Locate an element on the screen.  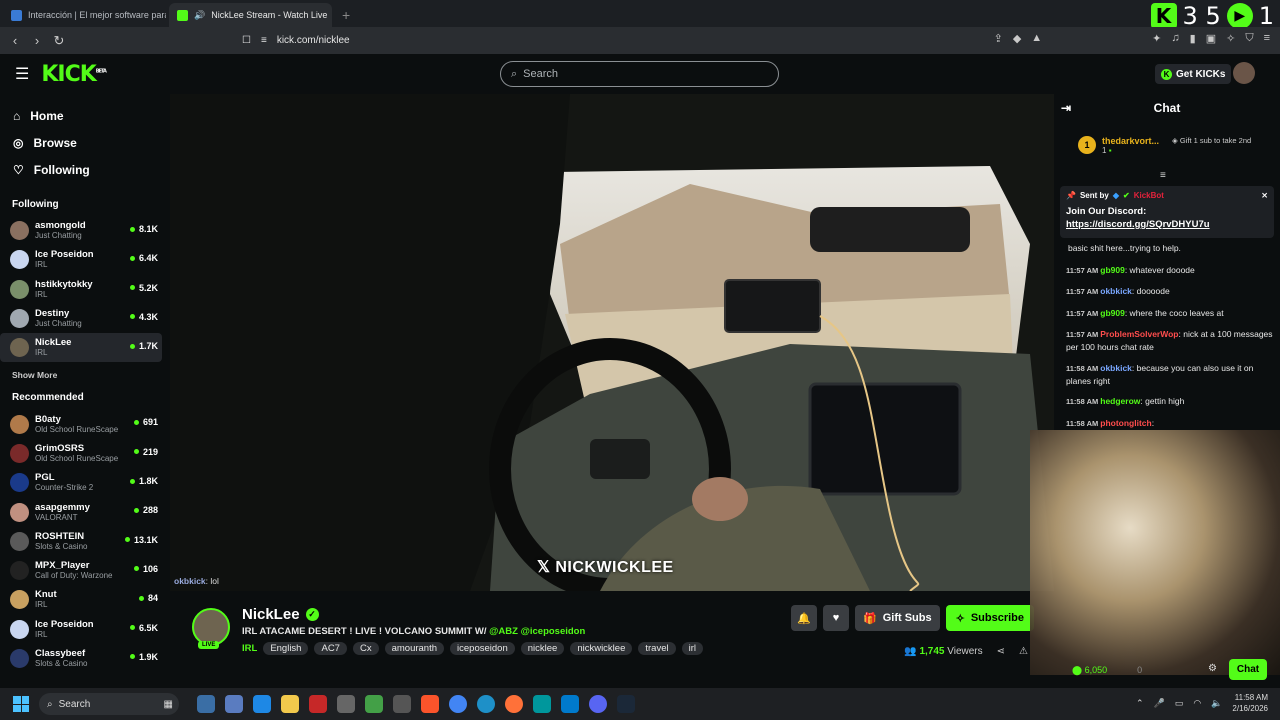
stream-tag: amouranth is located at coordinates (414, 648).